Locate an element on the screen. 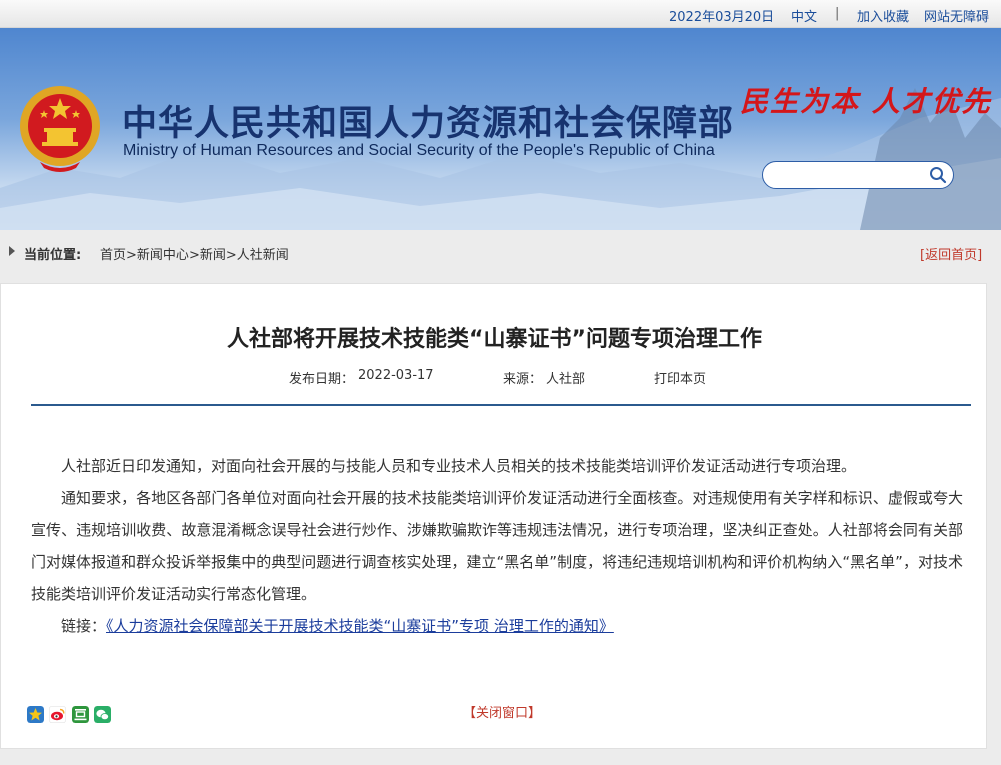 Image resolution: width=1001 pixels, height=765 pixels. search-icon is located at coordinates (938, 175).